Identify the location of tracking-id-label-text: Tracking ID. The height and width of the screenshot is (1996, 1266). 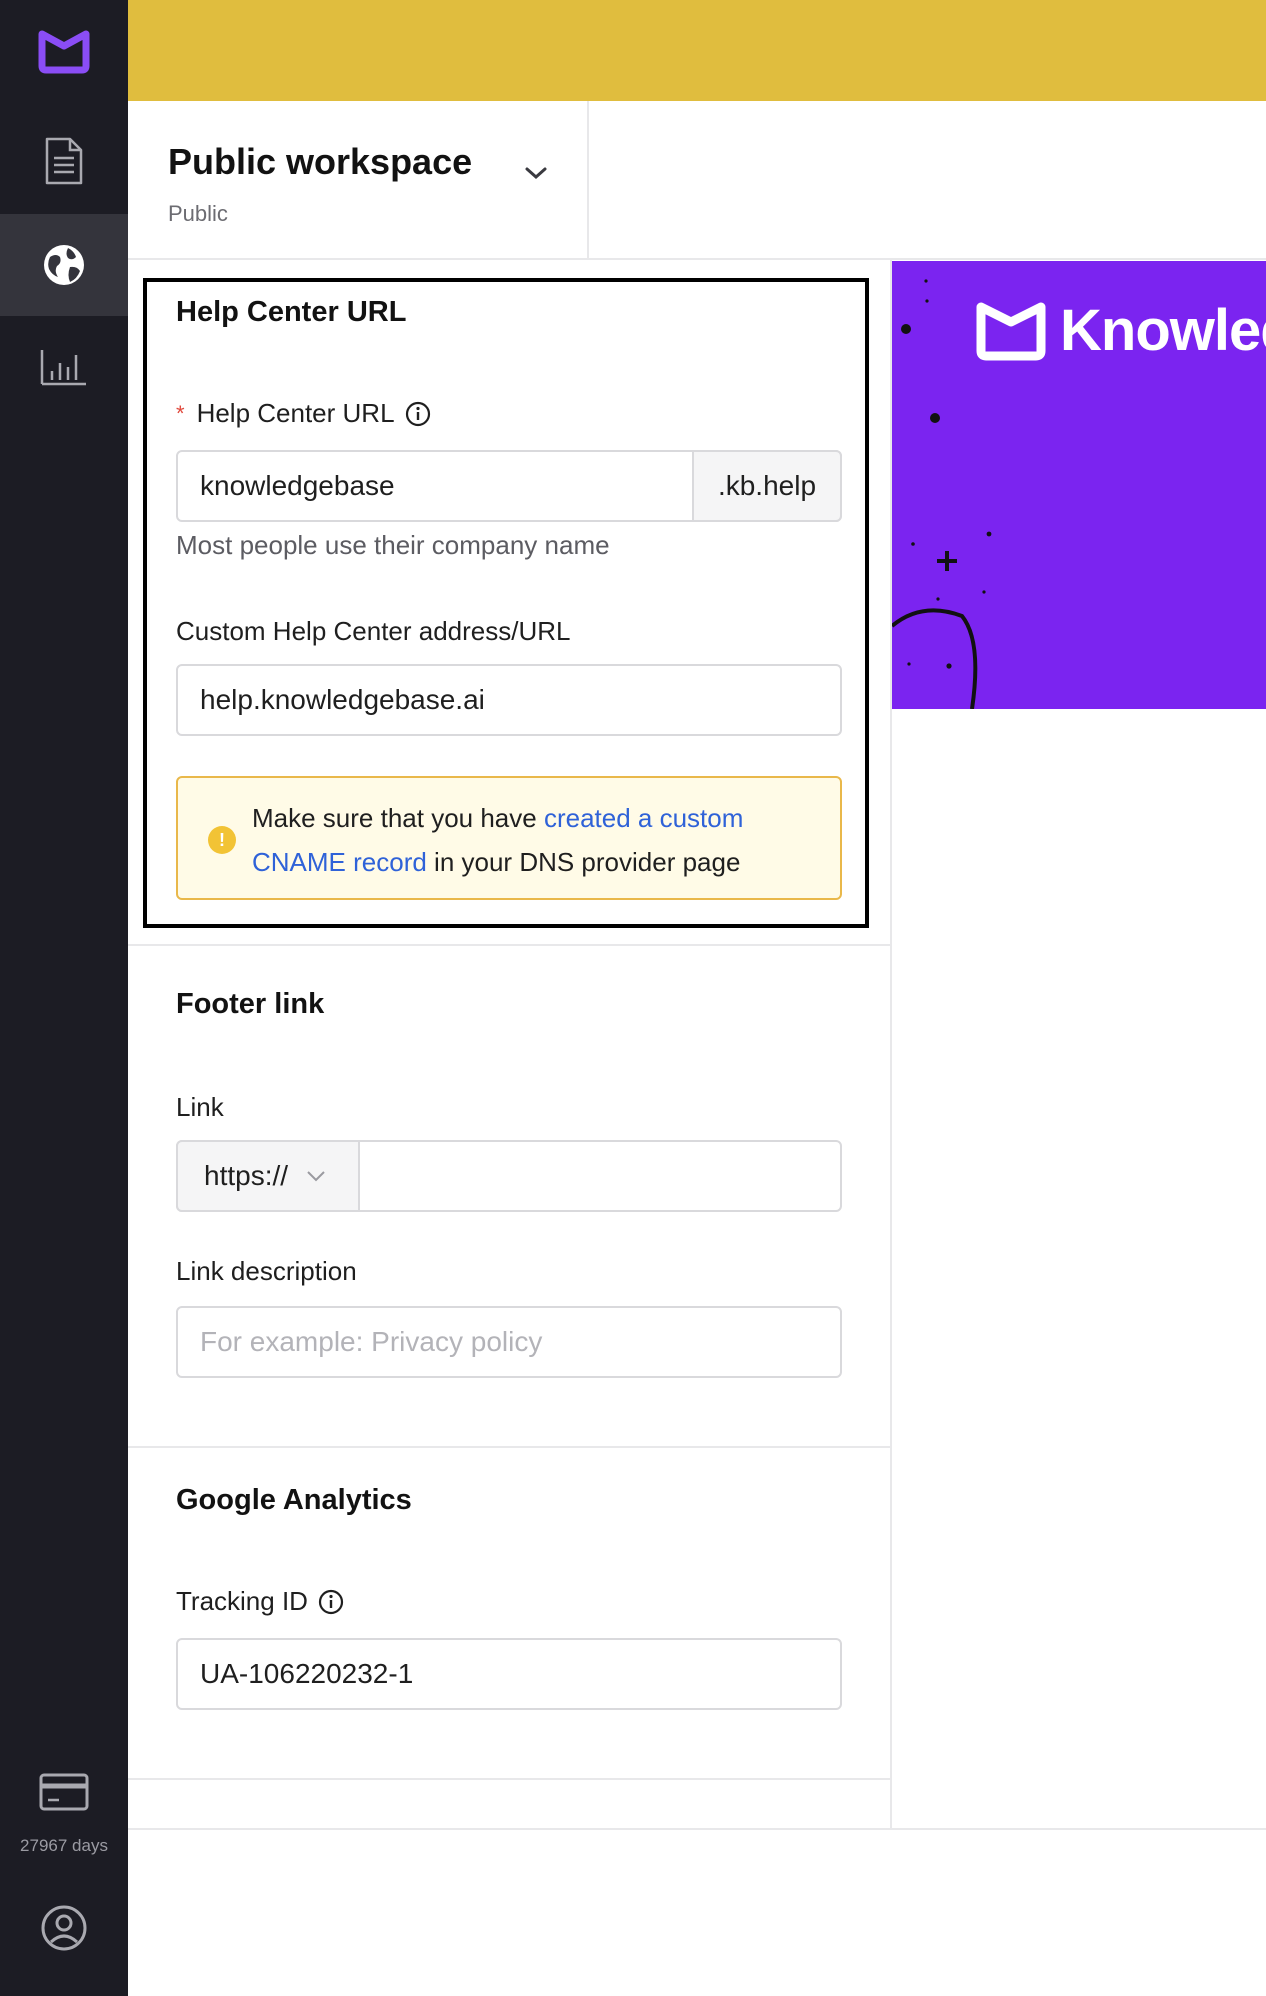
(242, 1601).